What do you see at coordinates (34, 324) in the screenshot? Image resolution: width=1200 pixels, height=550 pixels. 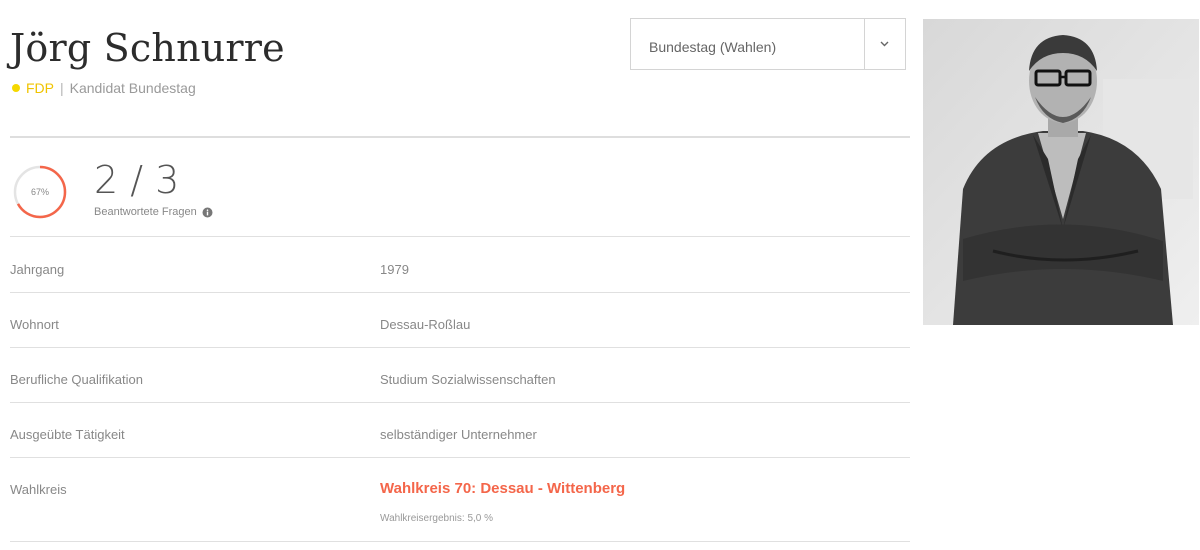 I see `detail-label-wohnort: Wohnort` at bounding box center [34, 324].